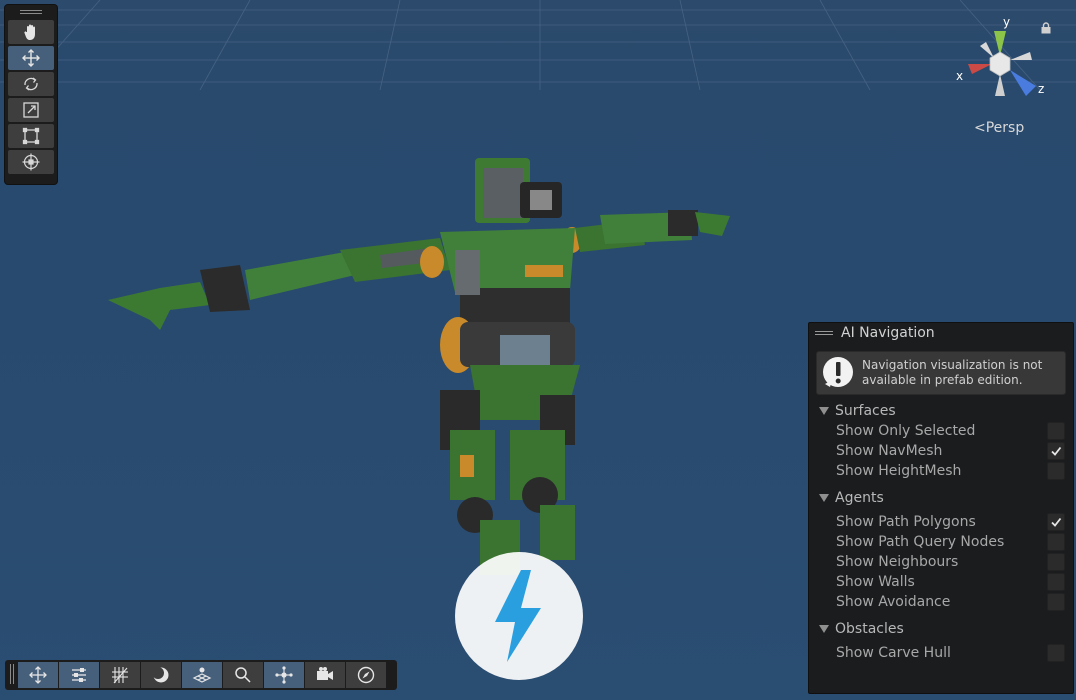  I want to click on panel-grip-icon, so click(824, 333).